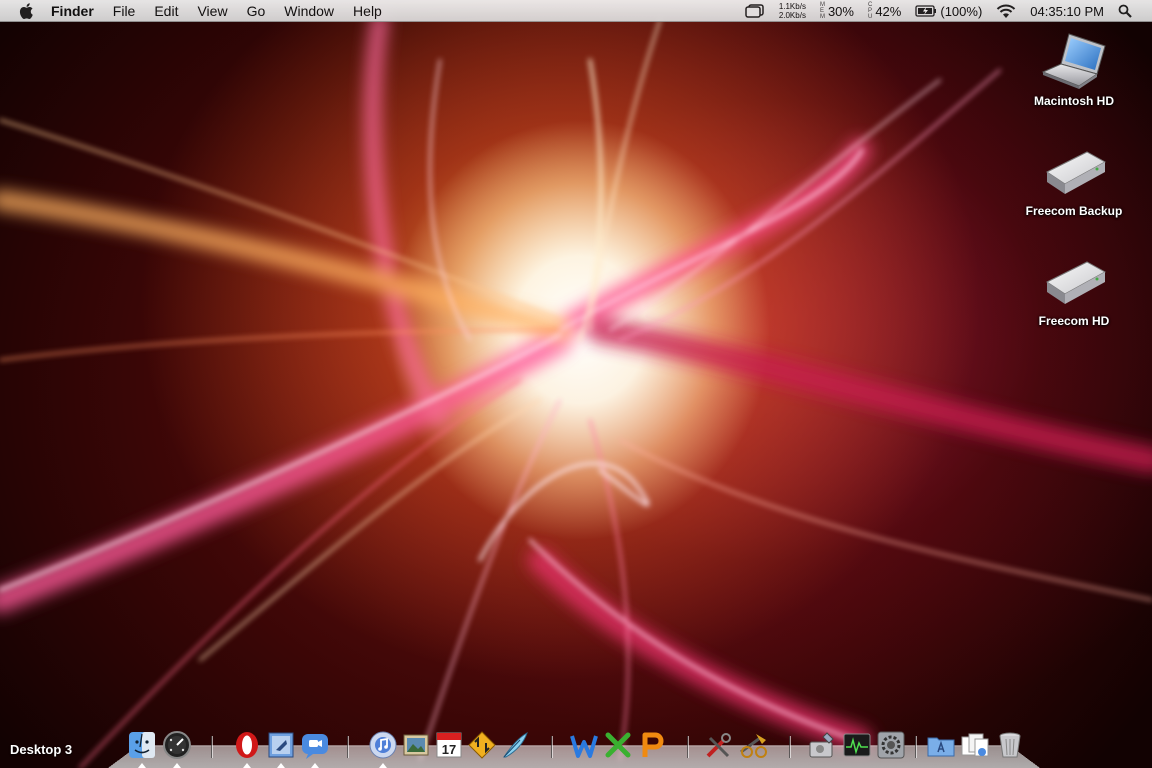  Describe the element at coordinates (142, 745) in the screenshot. I see `dock-finder-icon` at that location.